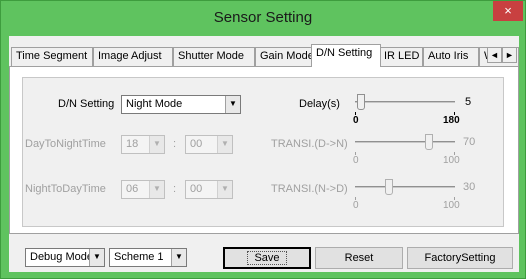  I want to click on night-to-day-hour-value: 06, so click(132, 189).